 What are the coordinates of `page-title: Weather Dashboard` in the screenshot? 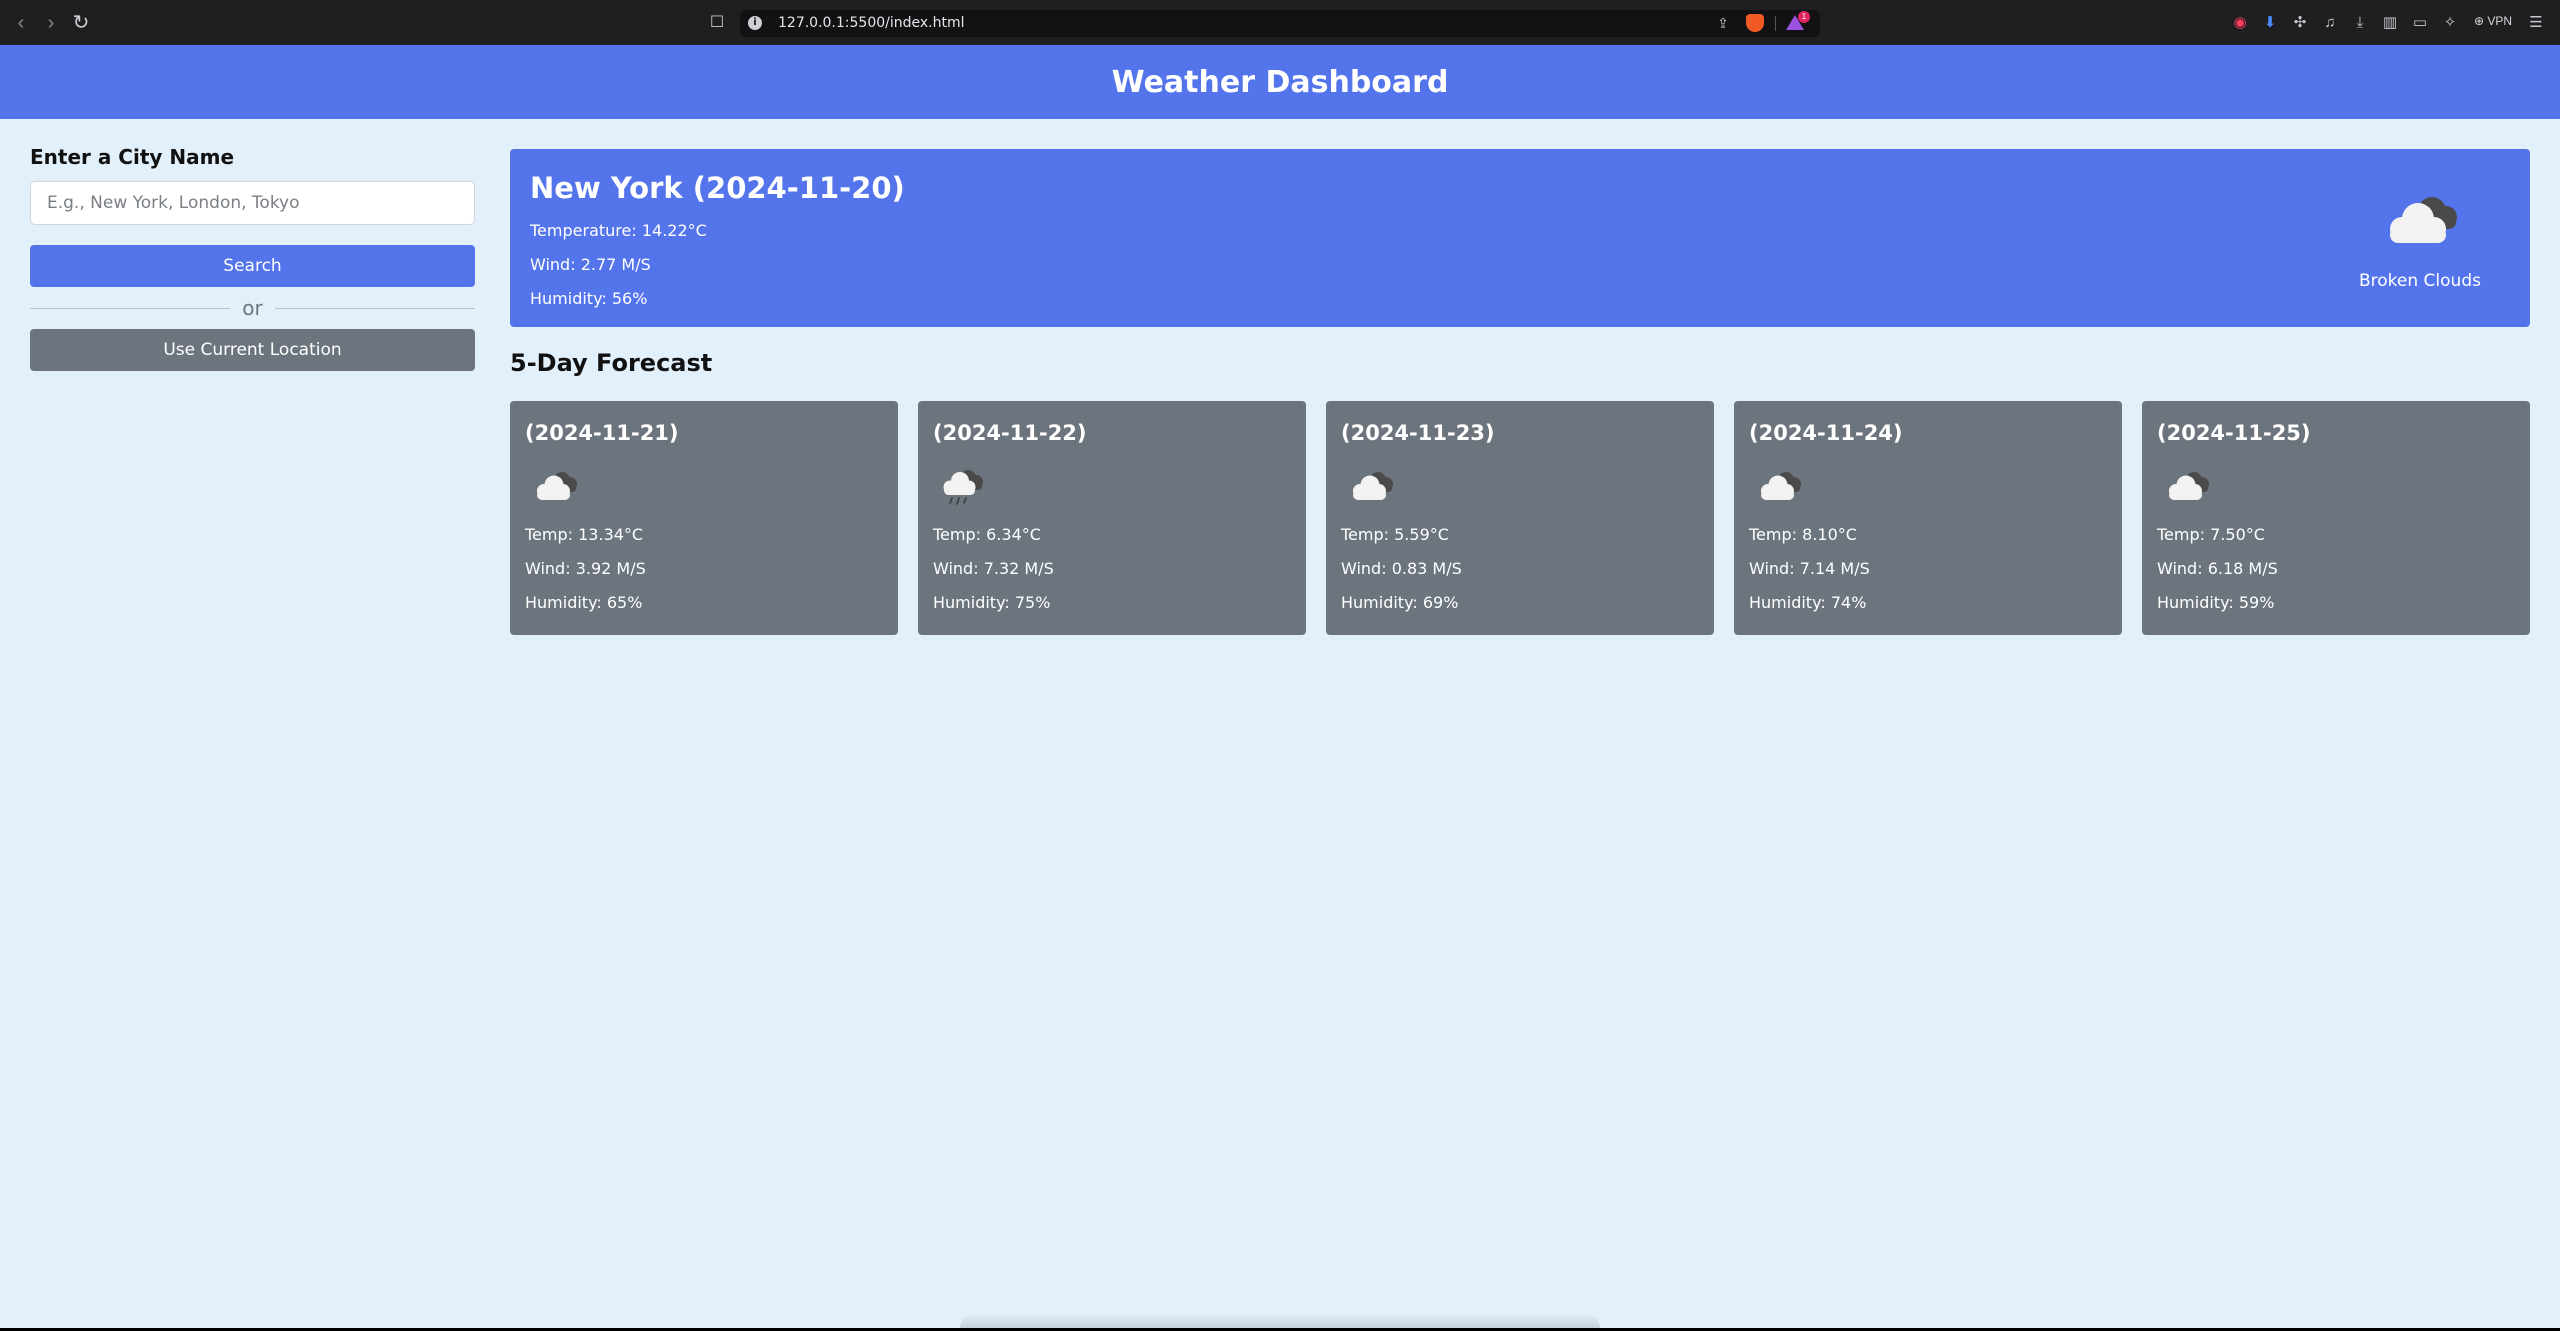 It's located at (1280, 82).